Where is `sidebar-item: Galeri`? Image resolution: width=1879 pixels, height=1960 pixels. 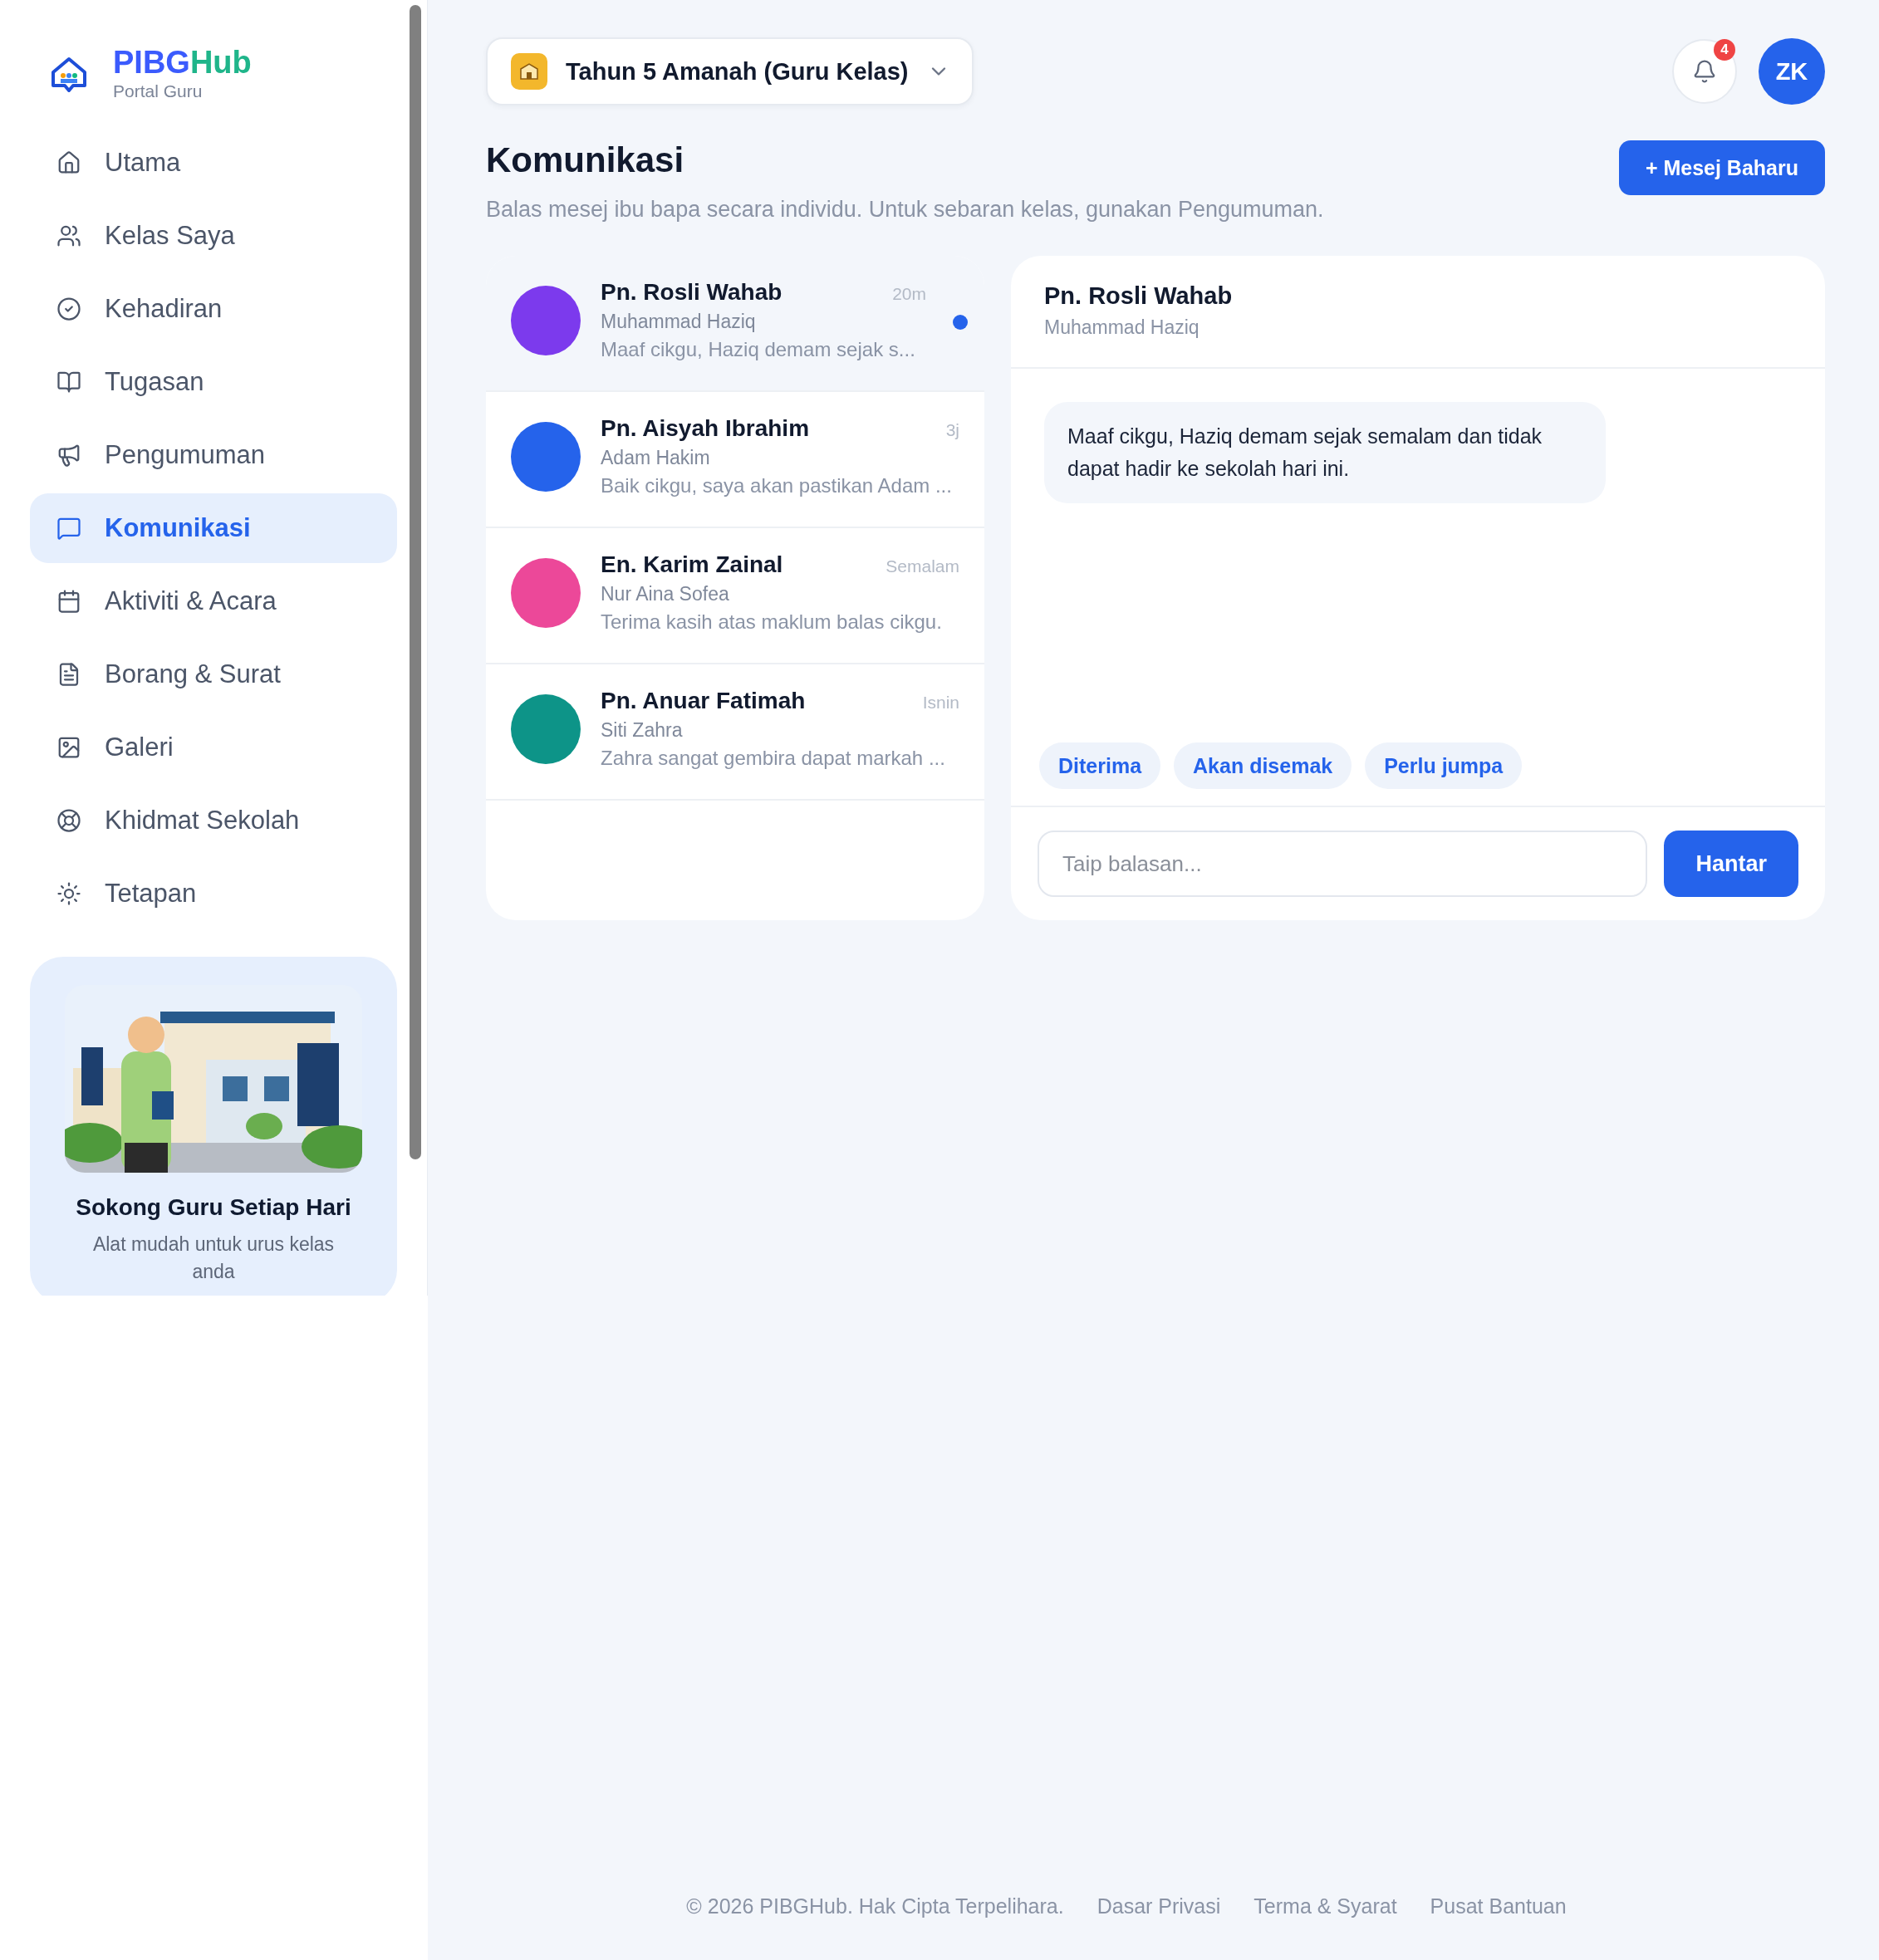
sidebar-item: Galeri is located at coordinates (213, 747).